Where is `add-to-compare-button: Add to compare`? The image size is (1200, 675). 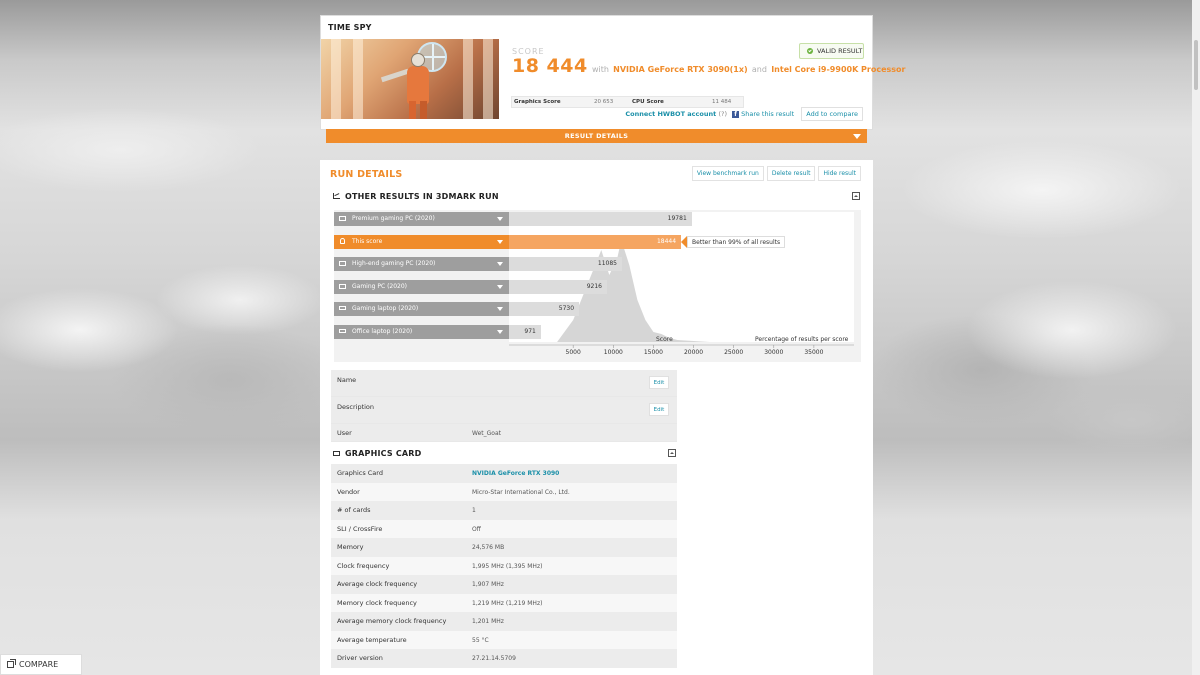 add-to-compare-button: Add to compare is located at coordinates (832, 114).